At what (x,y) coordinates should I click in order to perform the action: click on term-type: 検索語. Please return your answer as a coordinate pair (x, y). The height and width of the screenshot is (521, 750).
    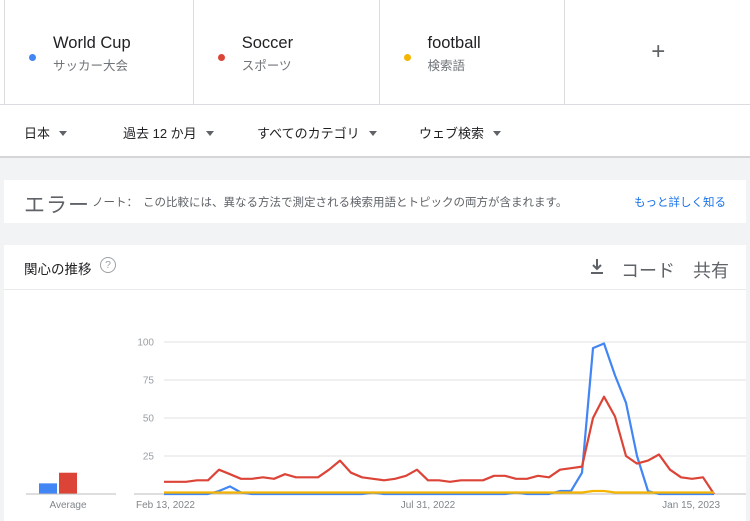
    Looking at the image, I should click on (446, 66).